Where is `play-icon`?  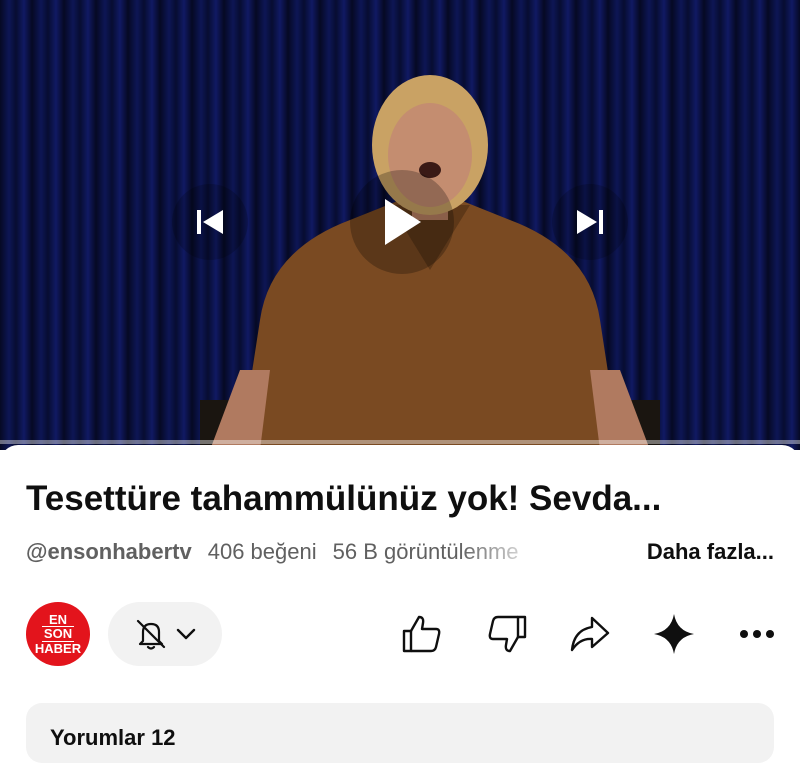 play-icon is located at coordinates (403, 222).